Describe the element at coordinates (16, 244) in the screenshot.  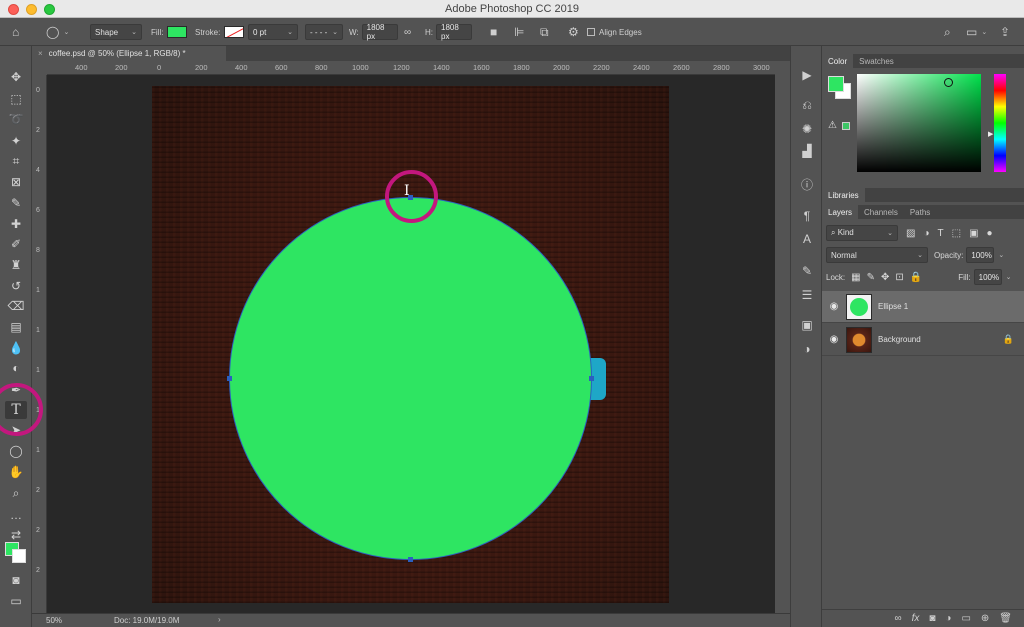
I see `brush-tool-icon: ✐` at that location.